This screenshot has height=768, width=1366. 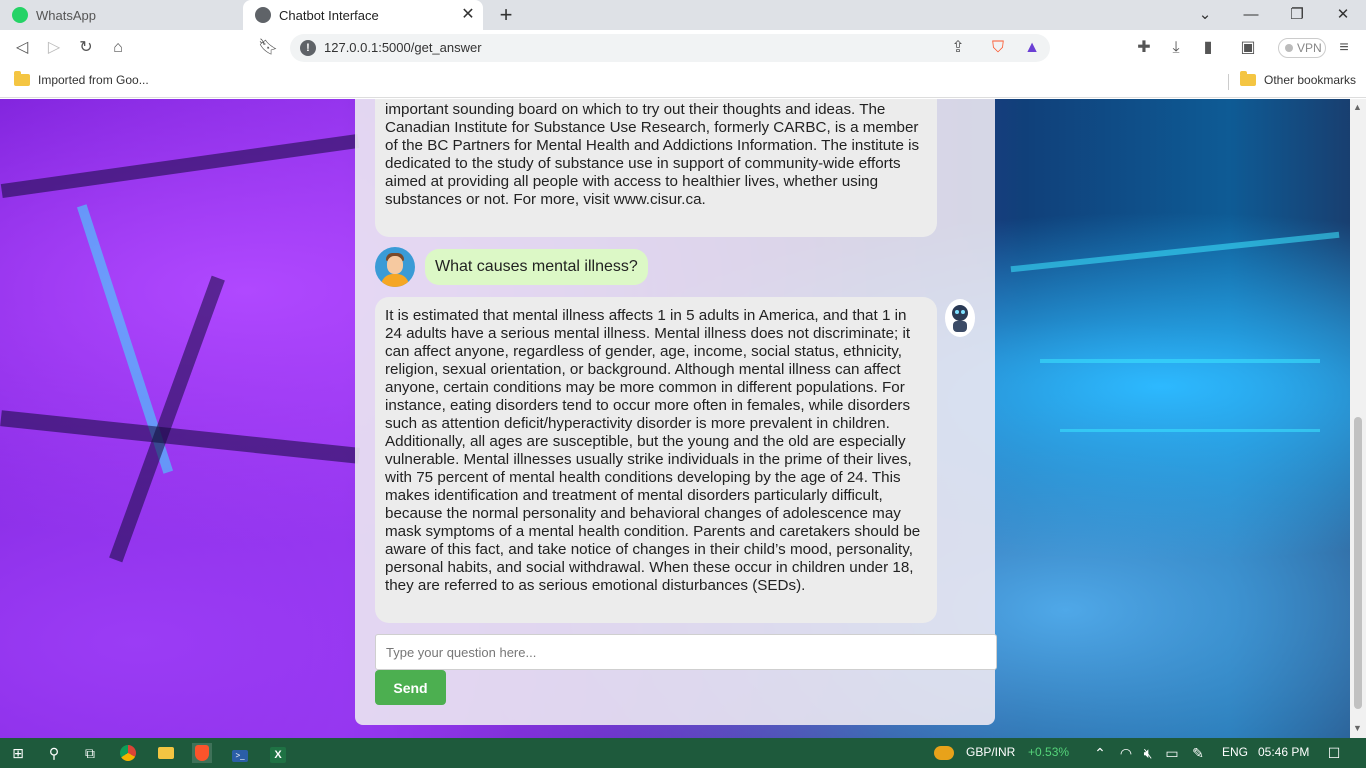 I want to click on new-tab-button: +, so click(x=506, y=15).